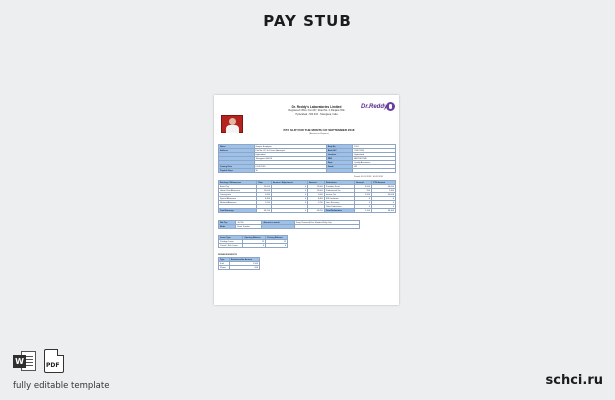  What do you see at coordinates (574, 380) in the screenshot?
I see `brand-name: schci.ru` at bounding box center [574, 380].